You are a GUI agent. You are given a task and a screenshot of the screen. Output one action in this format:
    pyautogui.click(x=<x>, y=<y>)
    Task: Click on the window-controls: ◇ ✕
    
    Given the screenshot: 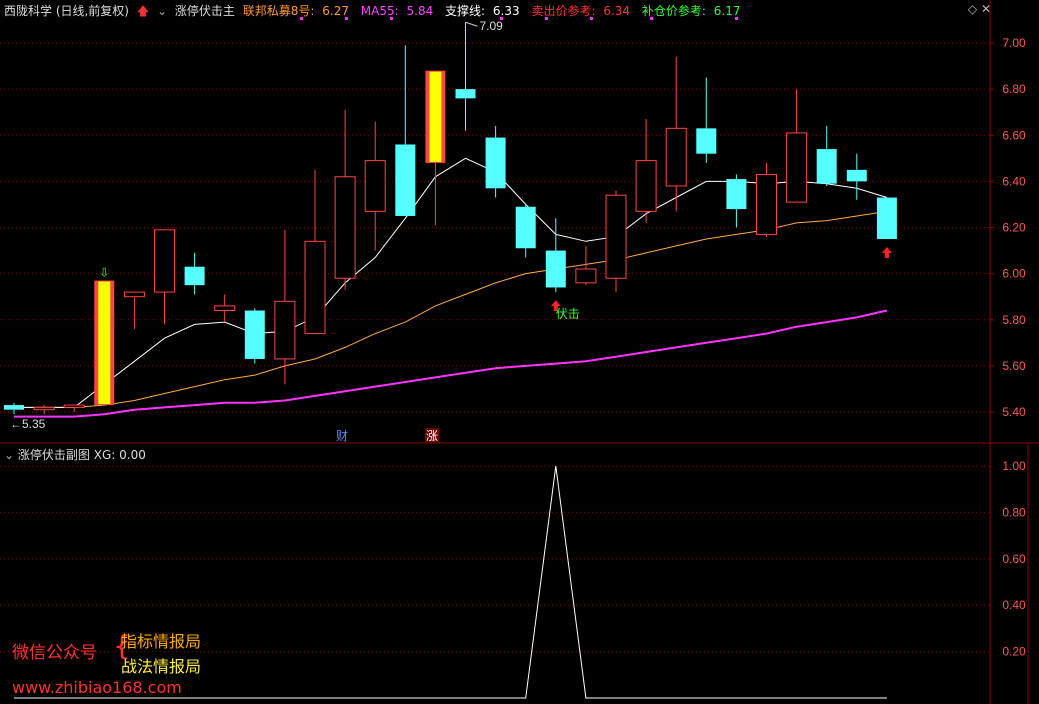 What is the action you would take?
    pyautogui.click(x=979, y=9)
    